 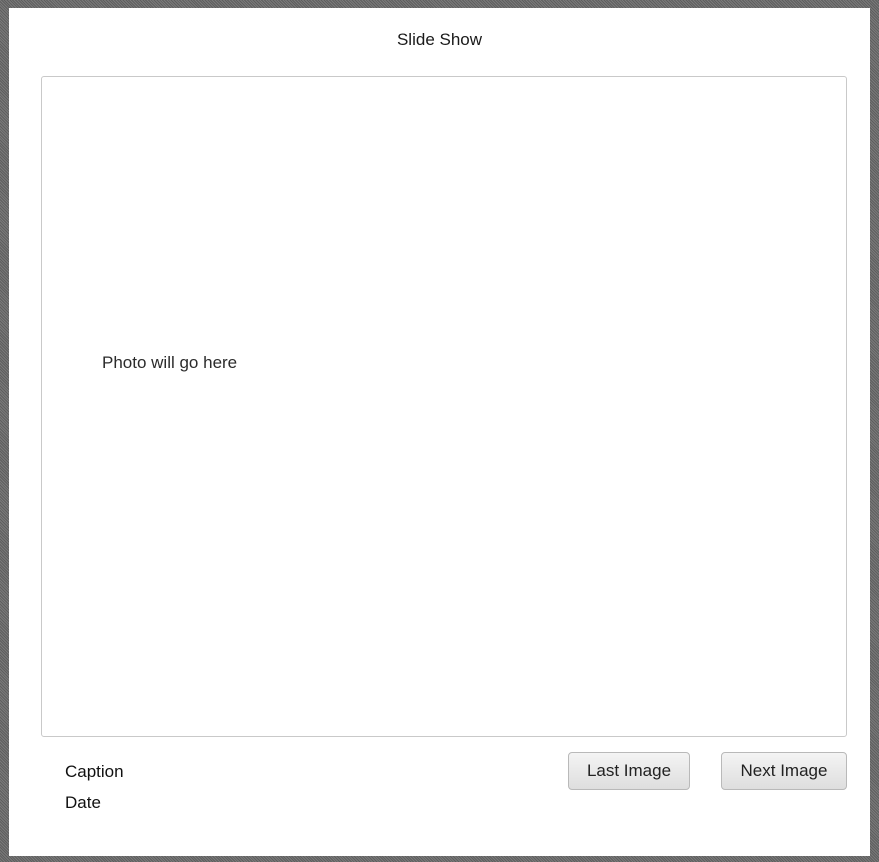 I want to click on next-image-button: Next Image, so click(x=784, y=771).